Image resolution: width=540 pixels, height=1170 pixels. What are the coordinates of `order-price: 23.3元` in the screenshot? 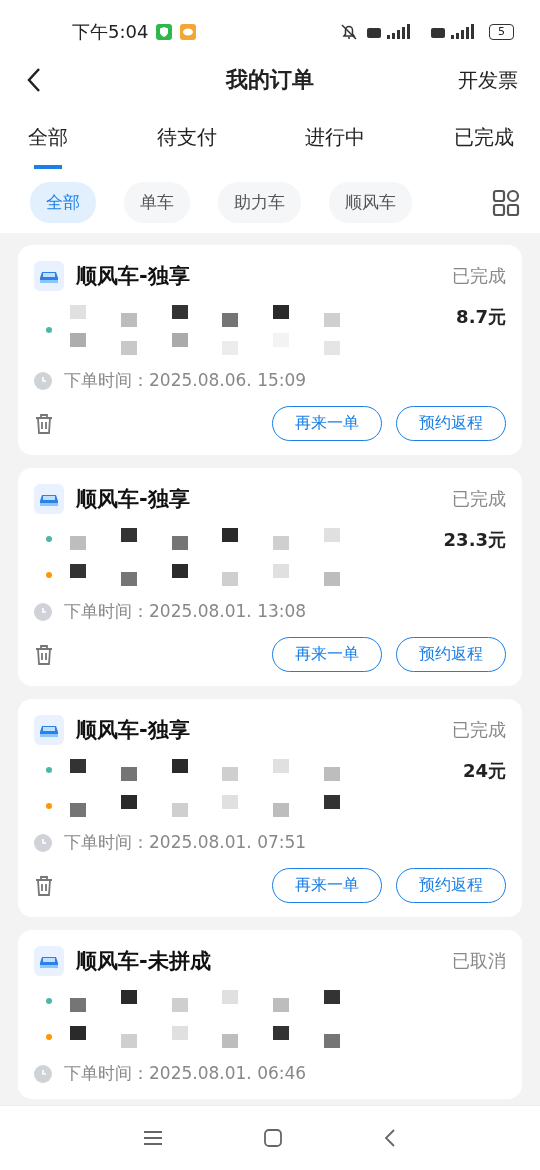 It's located at (474, 540).